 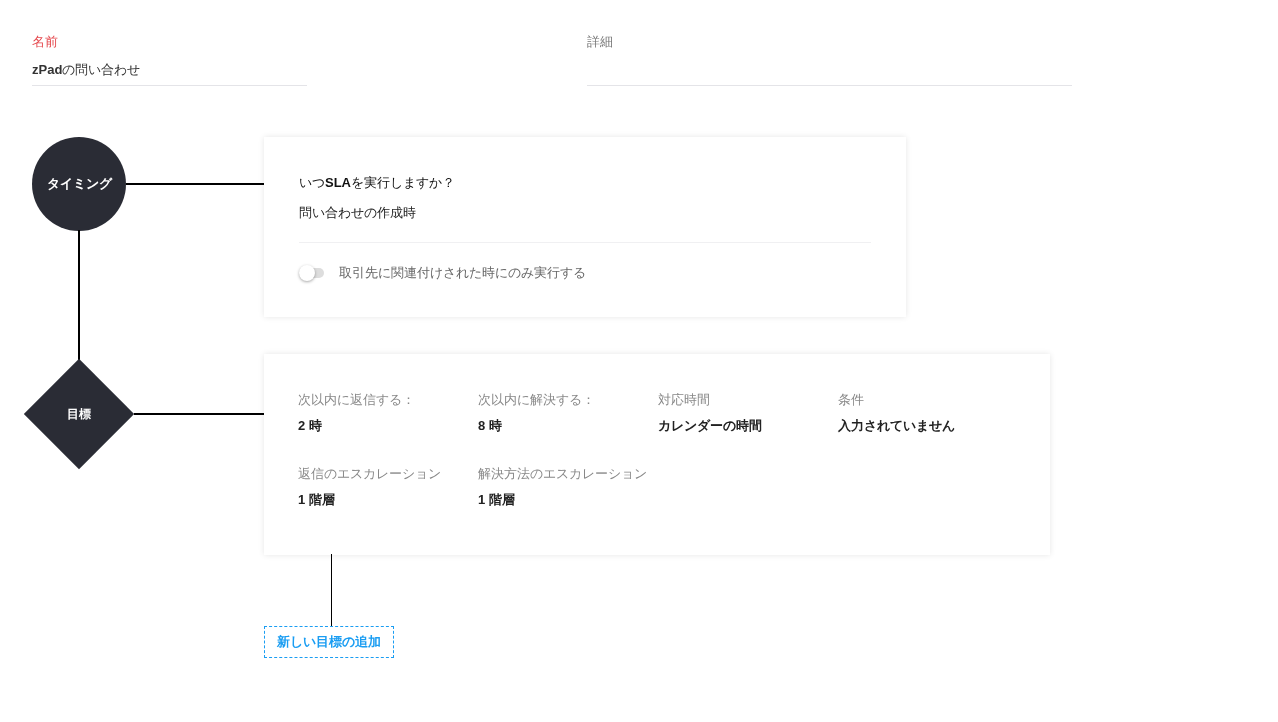 I want to click on toggle-label: 取引先に関連付けされた時にのみ実行する, so click(x=462, y=273).